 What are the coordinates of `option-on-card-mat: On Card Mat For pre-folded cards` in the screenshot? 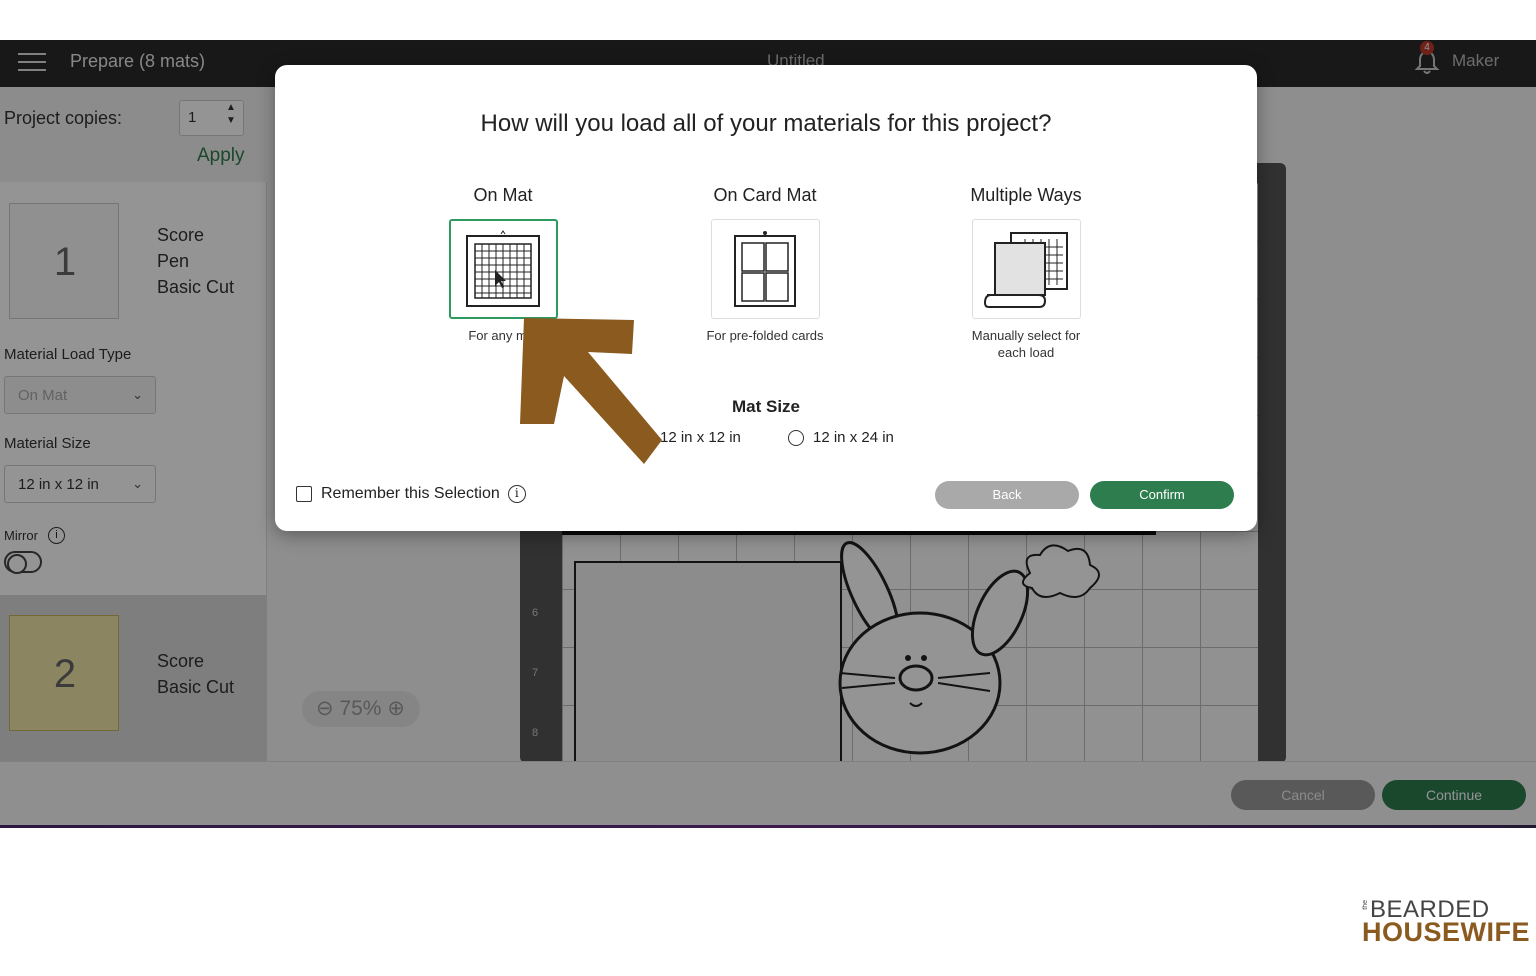 It's located at (765, 264).